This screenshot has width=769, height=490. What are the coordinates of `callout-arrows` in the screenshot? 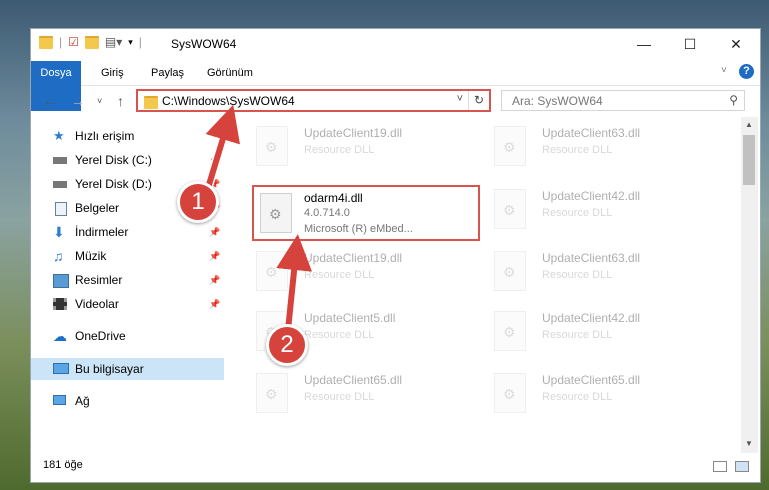 It's located at (258, 219).